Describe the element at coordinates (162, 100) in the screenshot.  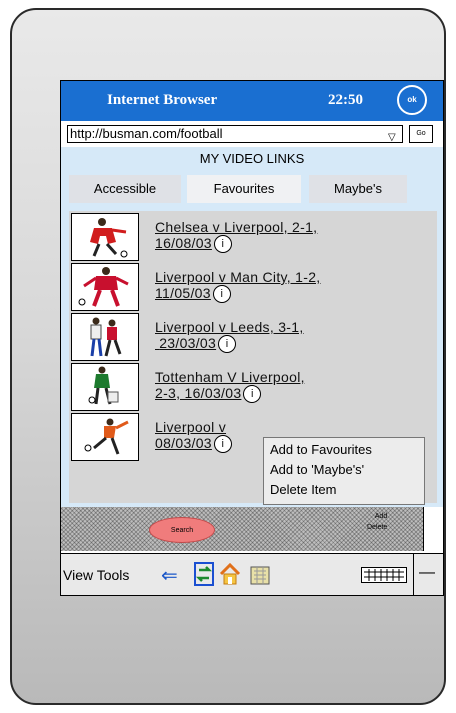
I see `app-title: Internet Browser` at that location.